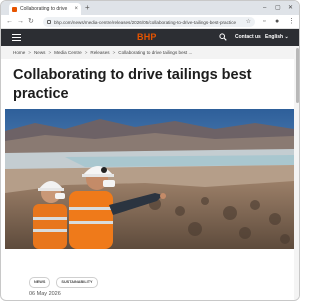 Image resolution: width=320 pixels, height=301 pixels. I want to click on lock-icon, so click(49, 22).